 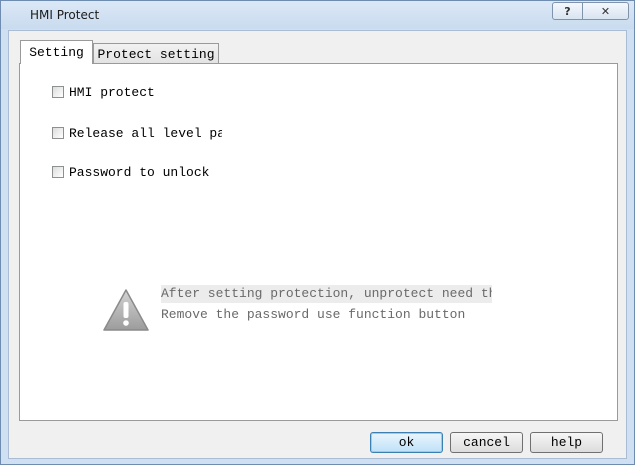 I want to click on tab-setting: Setting, so click(x=56, y=52).